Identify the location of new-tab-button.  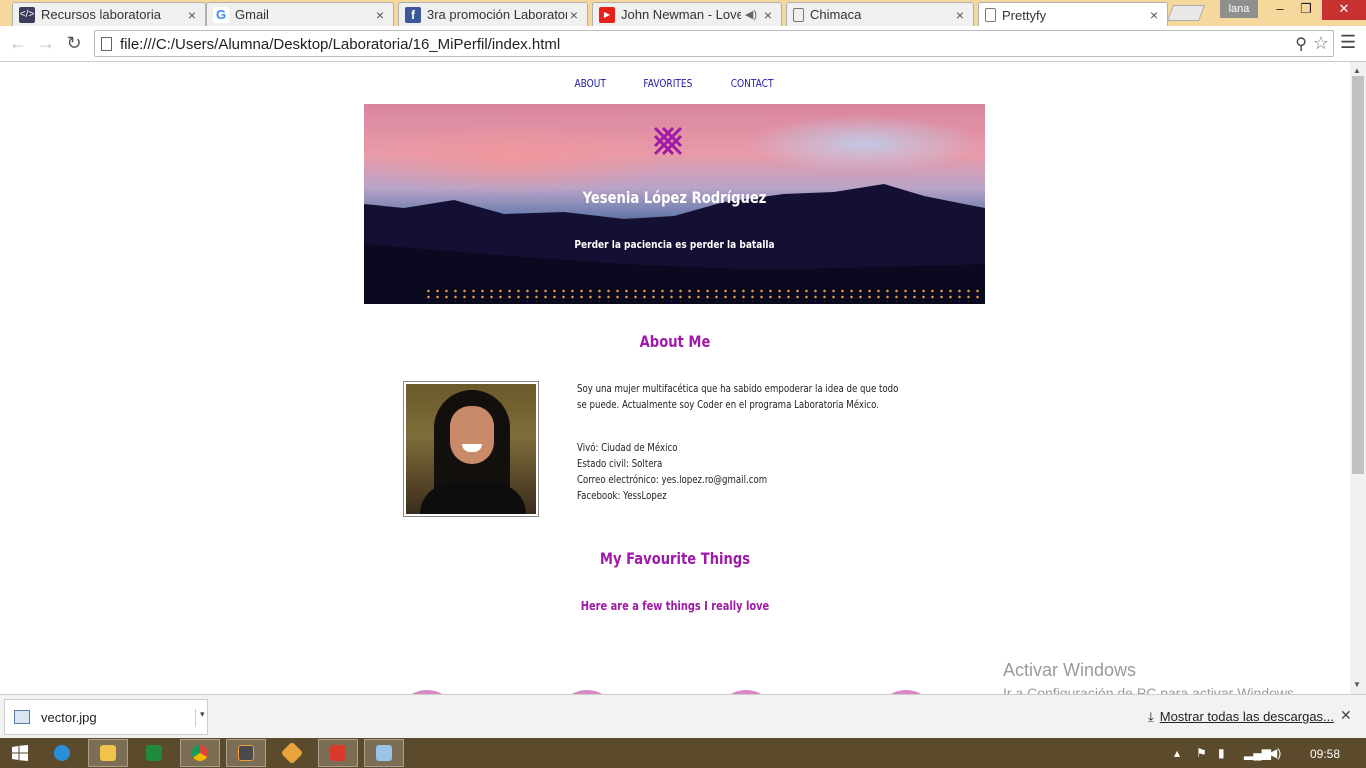
(1186, 13).